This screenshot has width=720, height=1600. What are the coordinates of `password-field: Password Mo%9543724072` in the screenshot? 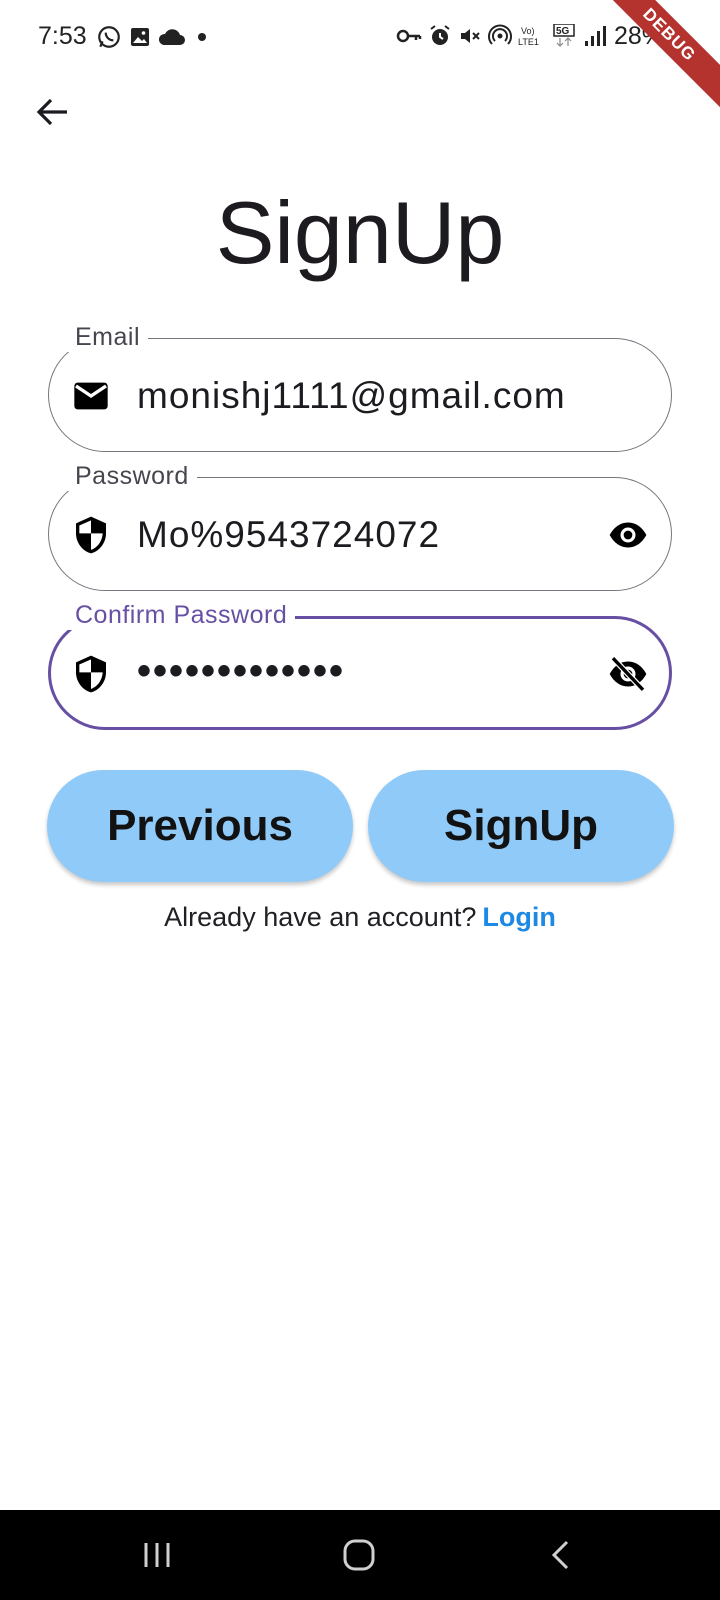 It's located at (360, 526).